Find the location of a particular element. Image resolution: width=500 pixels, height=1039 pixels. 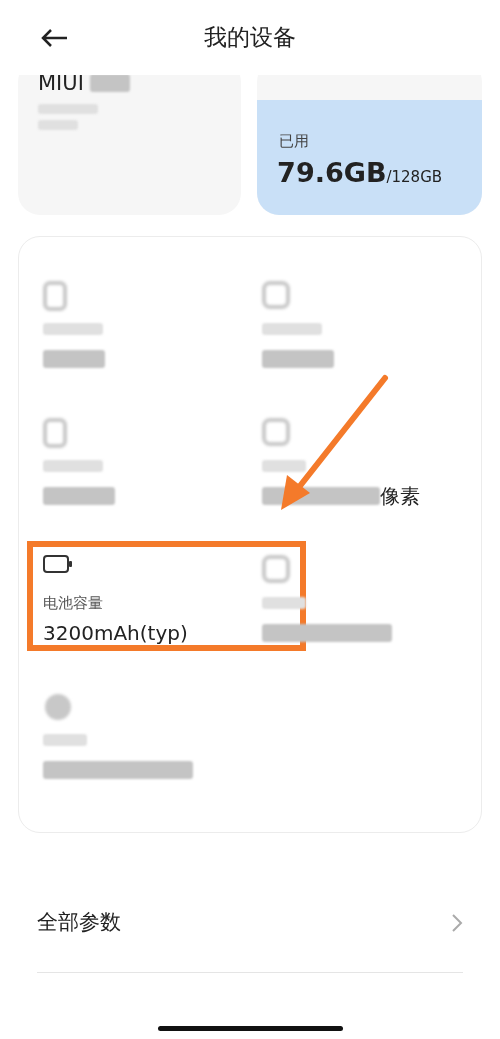

spec-unit: 像素 is located at coordinates (400, 496).